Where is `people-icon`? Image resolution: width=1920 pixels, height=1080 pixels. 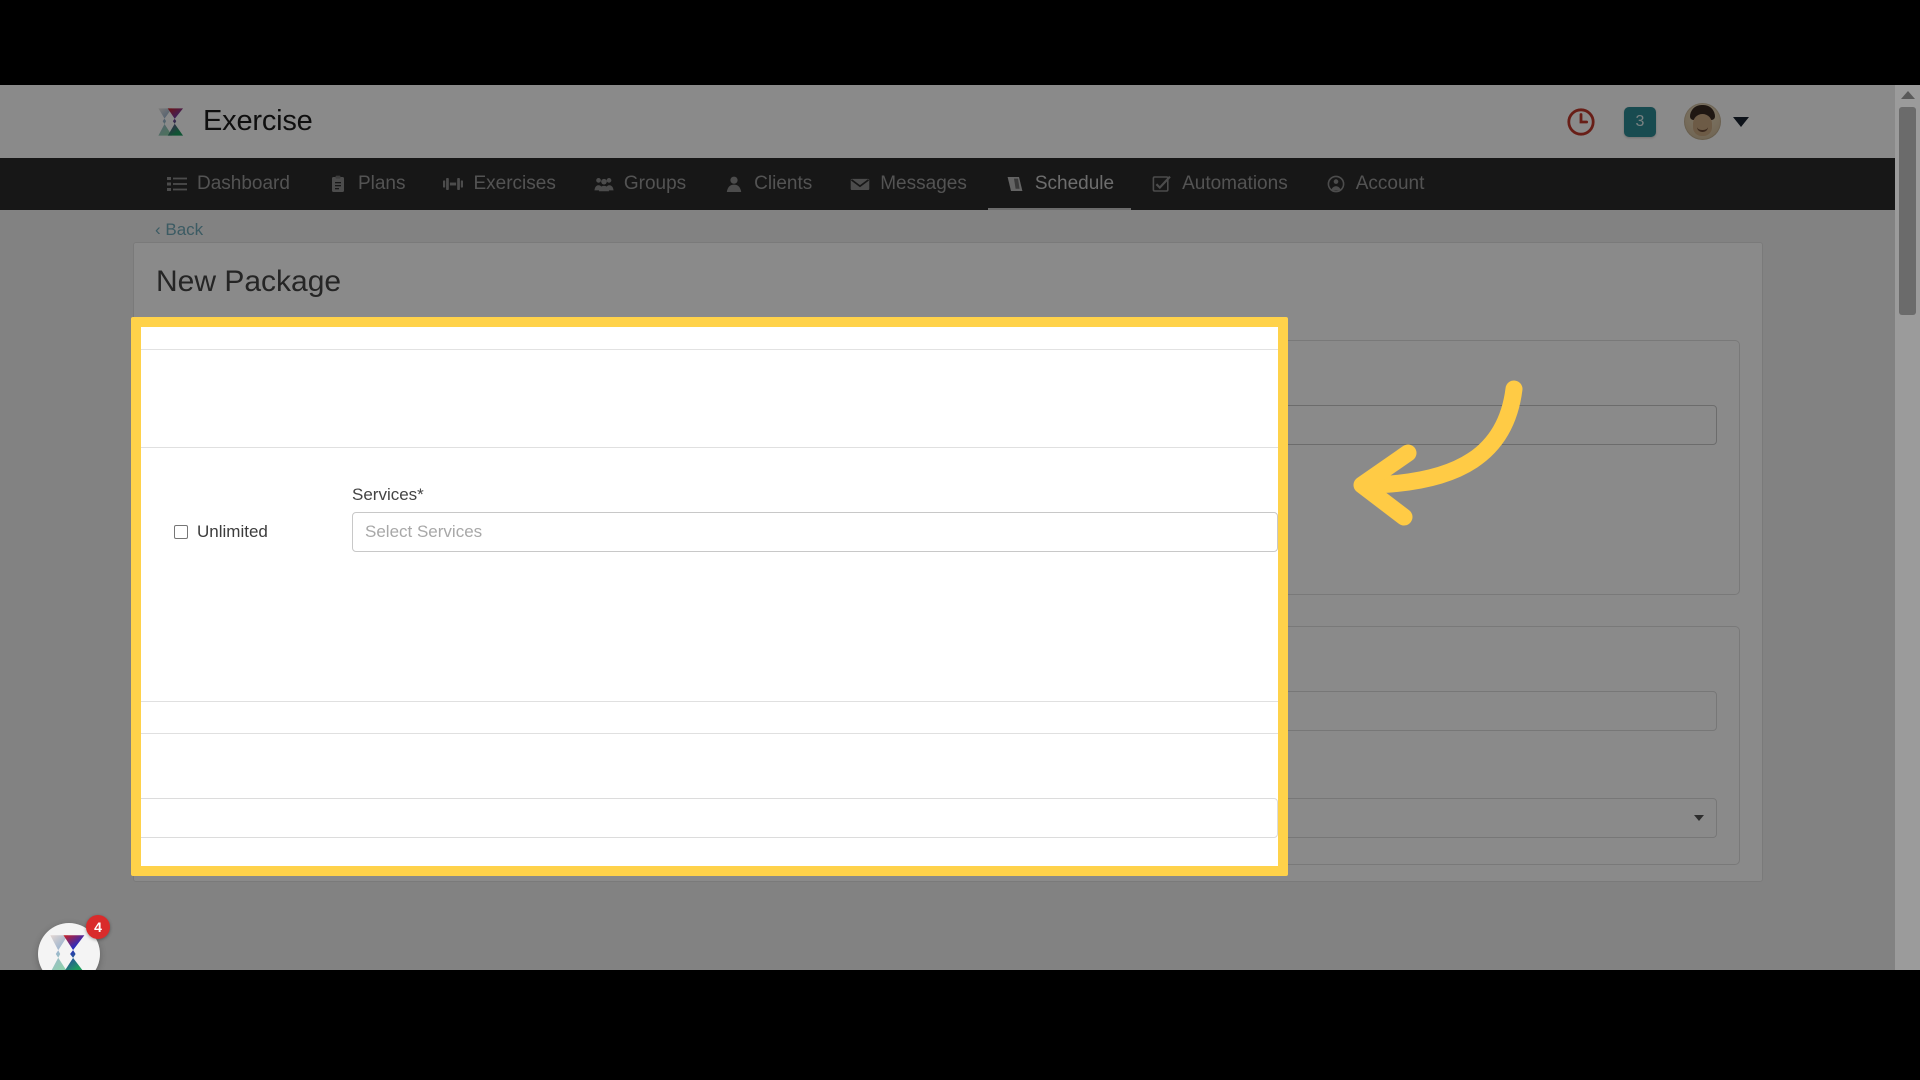 people-icon is located at coordinates (604, 185).